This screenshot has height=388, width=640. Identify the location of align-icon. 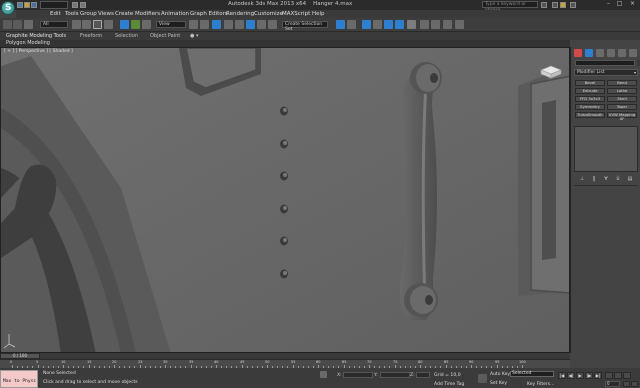
(351, 24).